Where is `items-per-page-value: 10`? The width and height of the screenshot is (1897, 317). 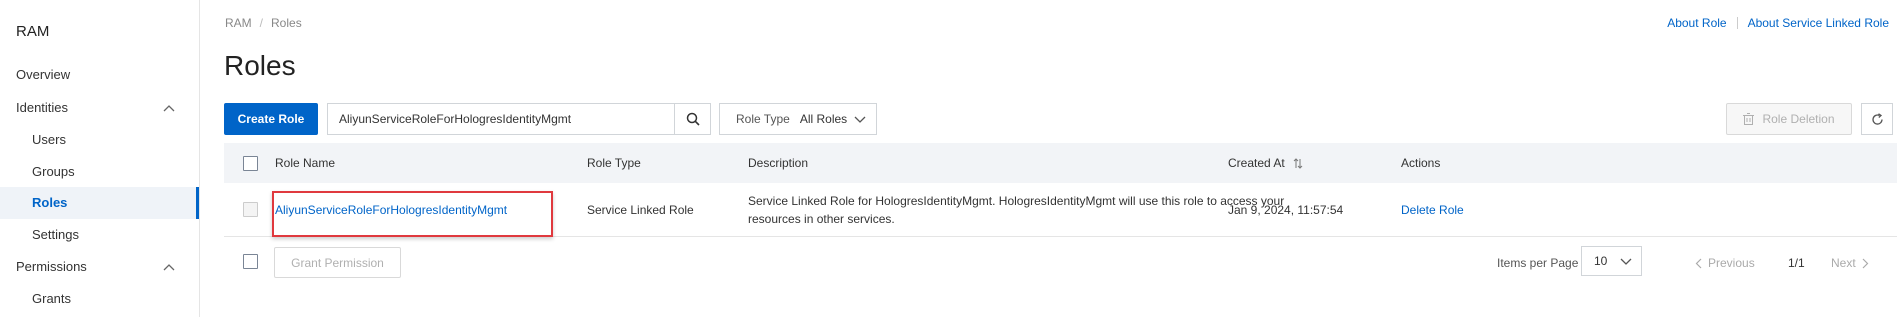 items-per-page-value: 10 is located at coordinates (1601, 261).